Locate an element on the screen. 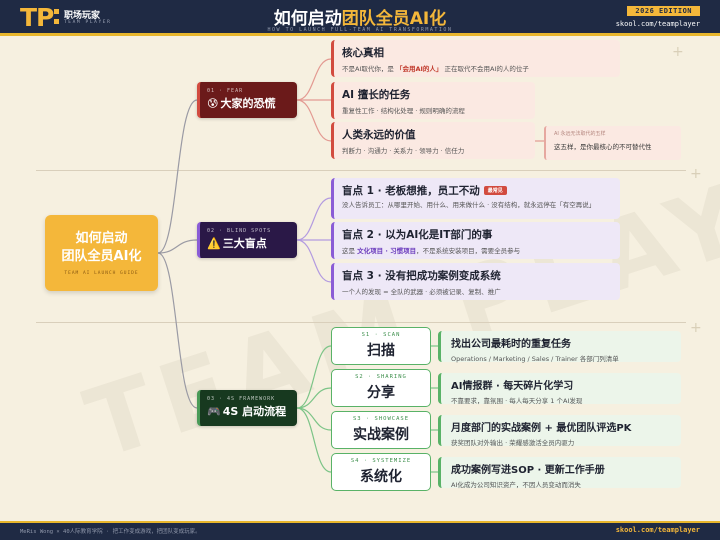  step-tag: S3 · SHOWCASE is located at coordinates (381, 419).